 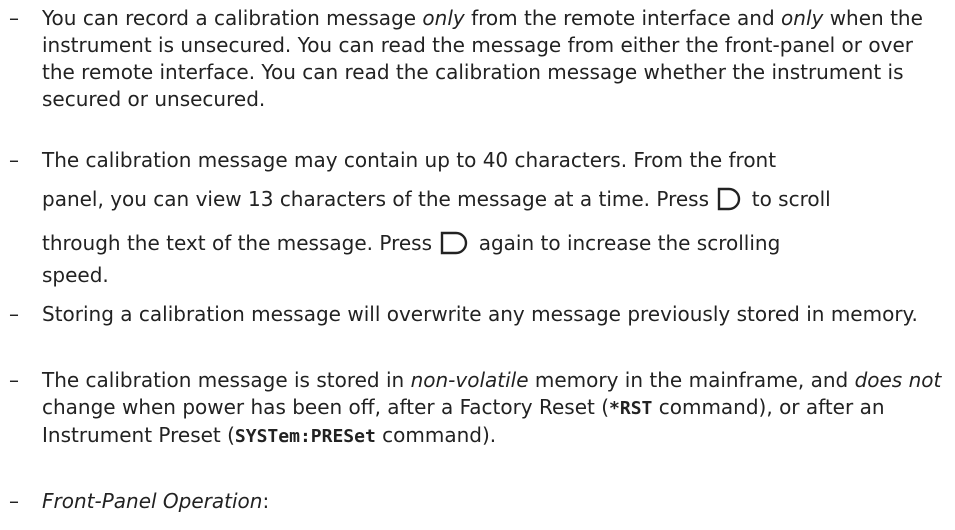 What do you see at coordinates (469, 380) in the screenshot?
I see `emphasis-non-volatile: non-volatile` at bounding box center [469, 380].